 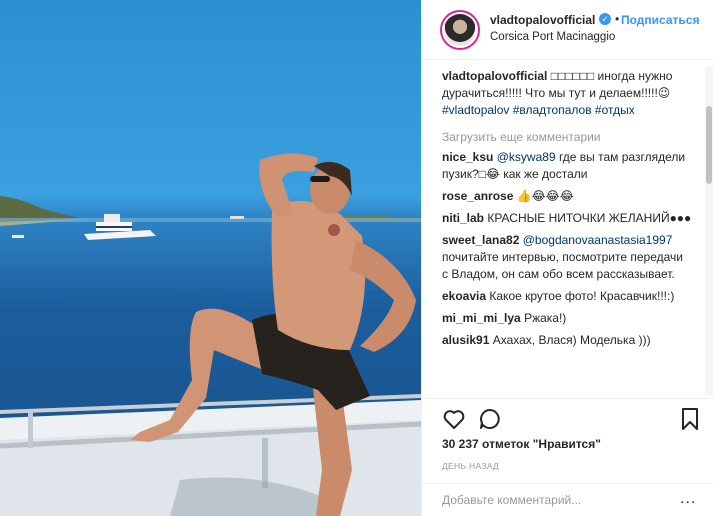 I want to click on comment-item: rose_anrose 👍😂😂😂, so click(x=567, y=196).